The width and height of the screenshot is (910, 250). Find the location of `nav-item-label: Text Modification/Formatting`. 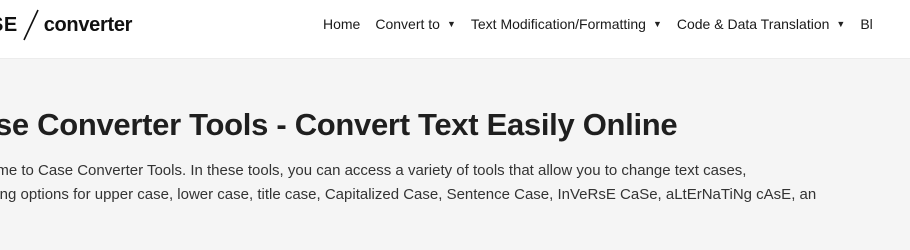

nav-item-label: Text Modification/Formatting is located at coordinates (558, 24).